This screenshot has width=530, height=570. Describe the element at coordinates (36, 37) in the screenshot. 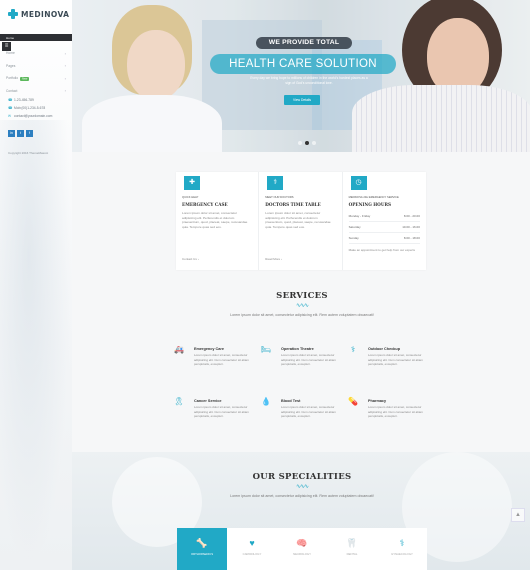

I see `sidebar-menu-bar: Home` at that location.